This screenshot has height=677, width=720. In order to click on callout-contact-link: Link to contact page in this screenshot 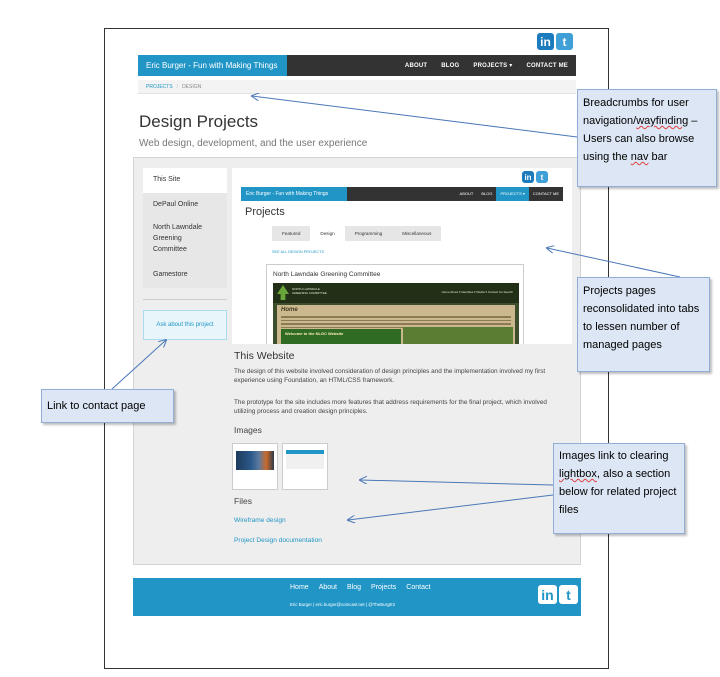, I will do `click(107, 406)`.